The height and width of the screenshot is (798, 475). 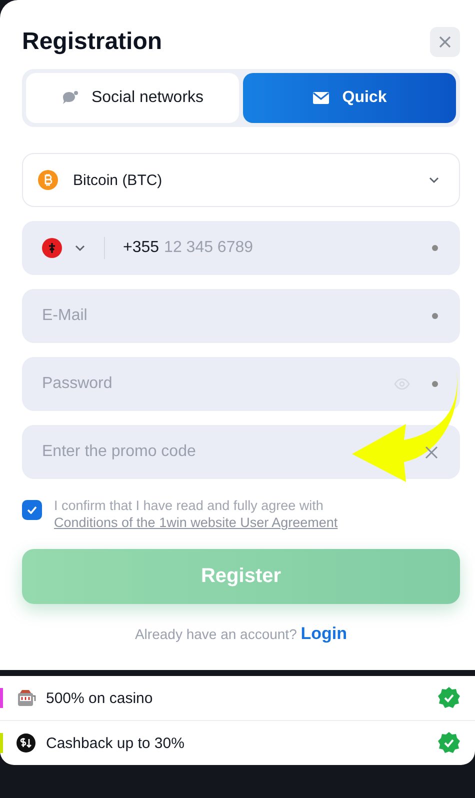 I want to click on password-input: Password, so click(x=213, y=384).